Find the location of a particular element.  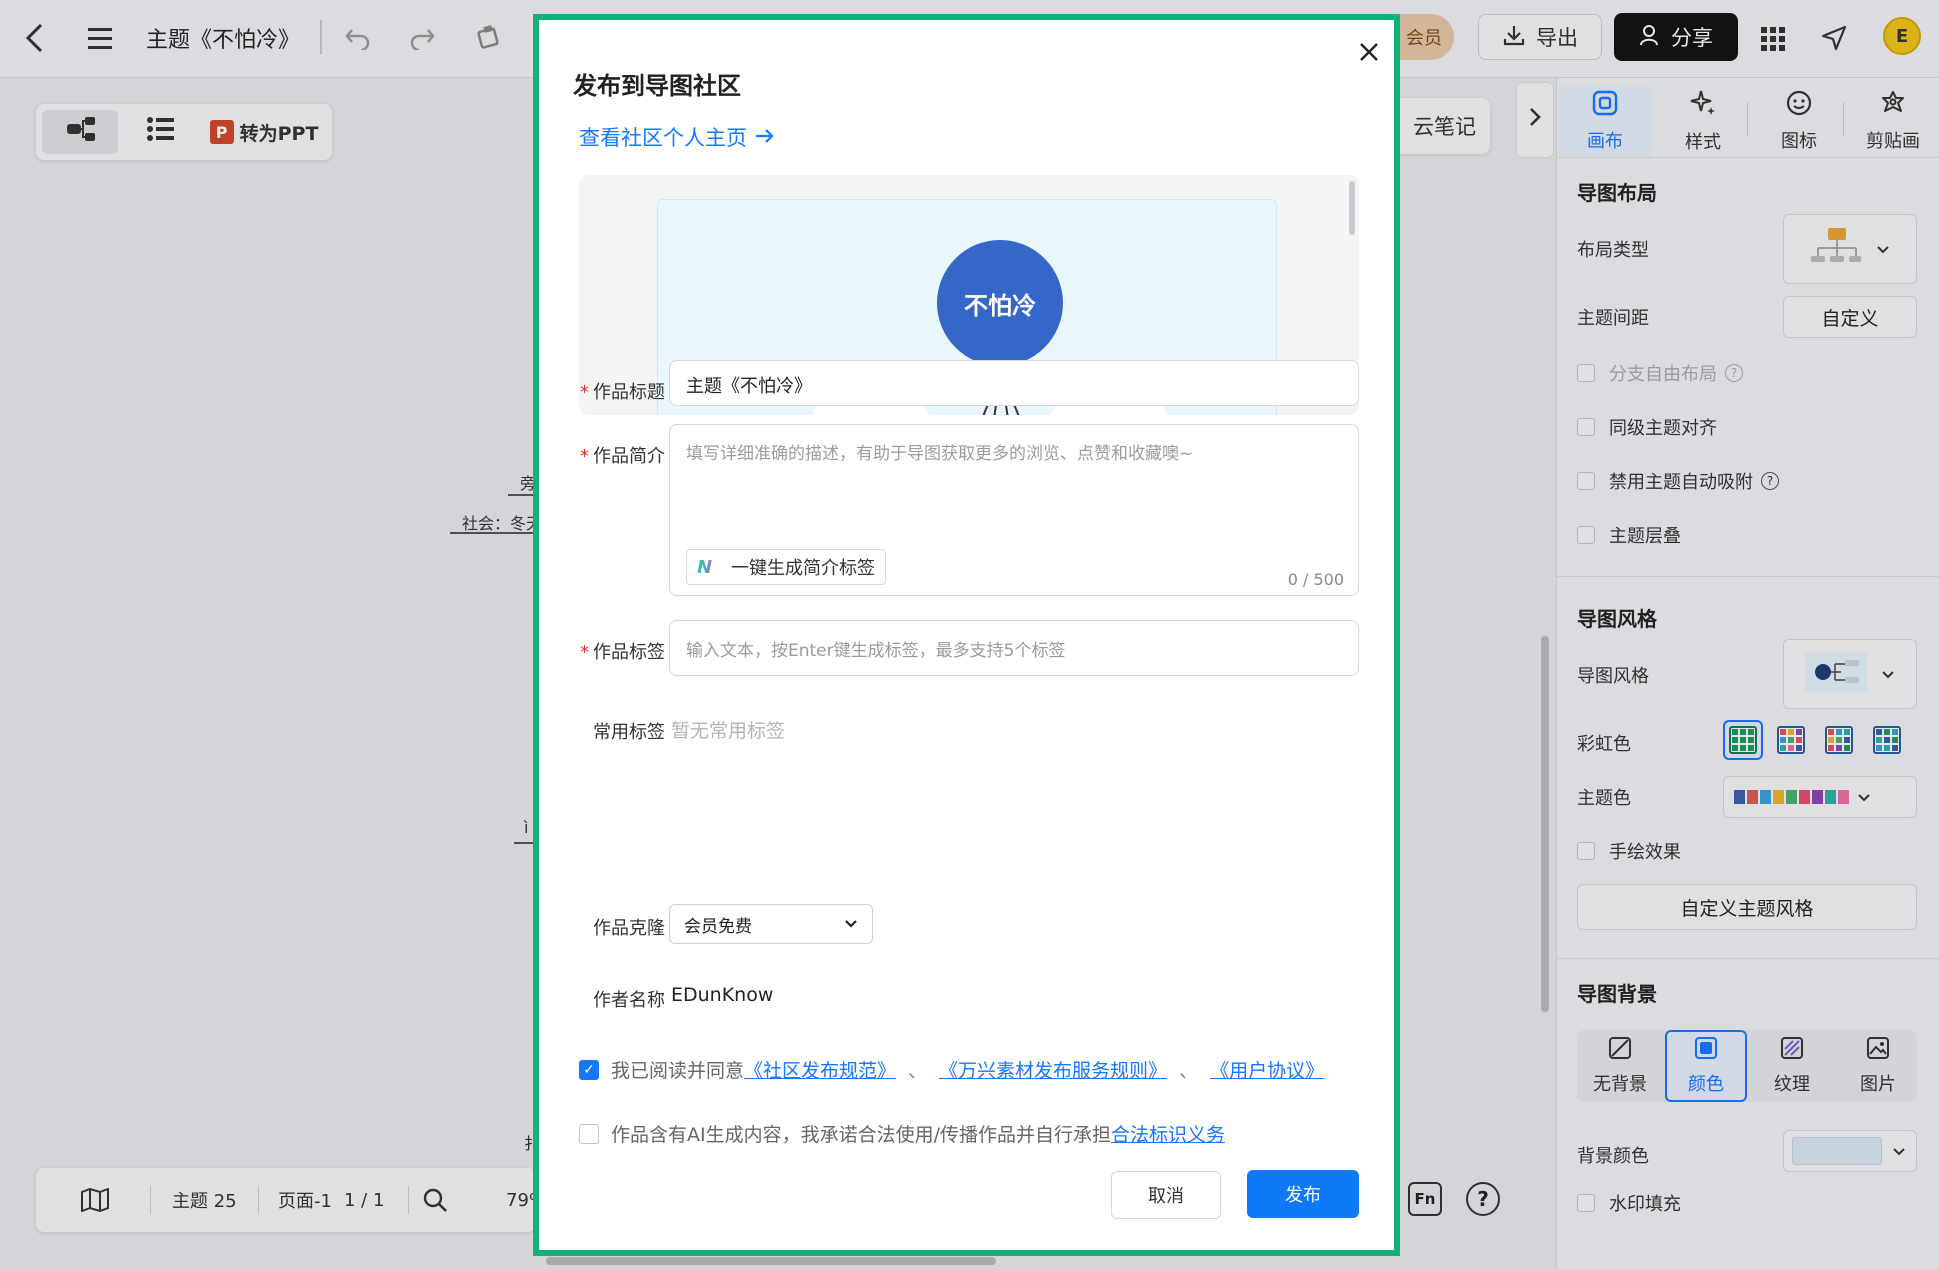

ai-statement-row: 作品含有AI生成内容，我承诺合法使用/传播作品并自行承担 合法标识义务 is located at coordinates (902, 1133).